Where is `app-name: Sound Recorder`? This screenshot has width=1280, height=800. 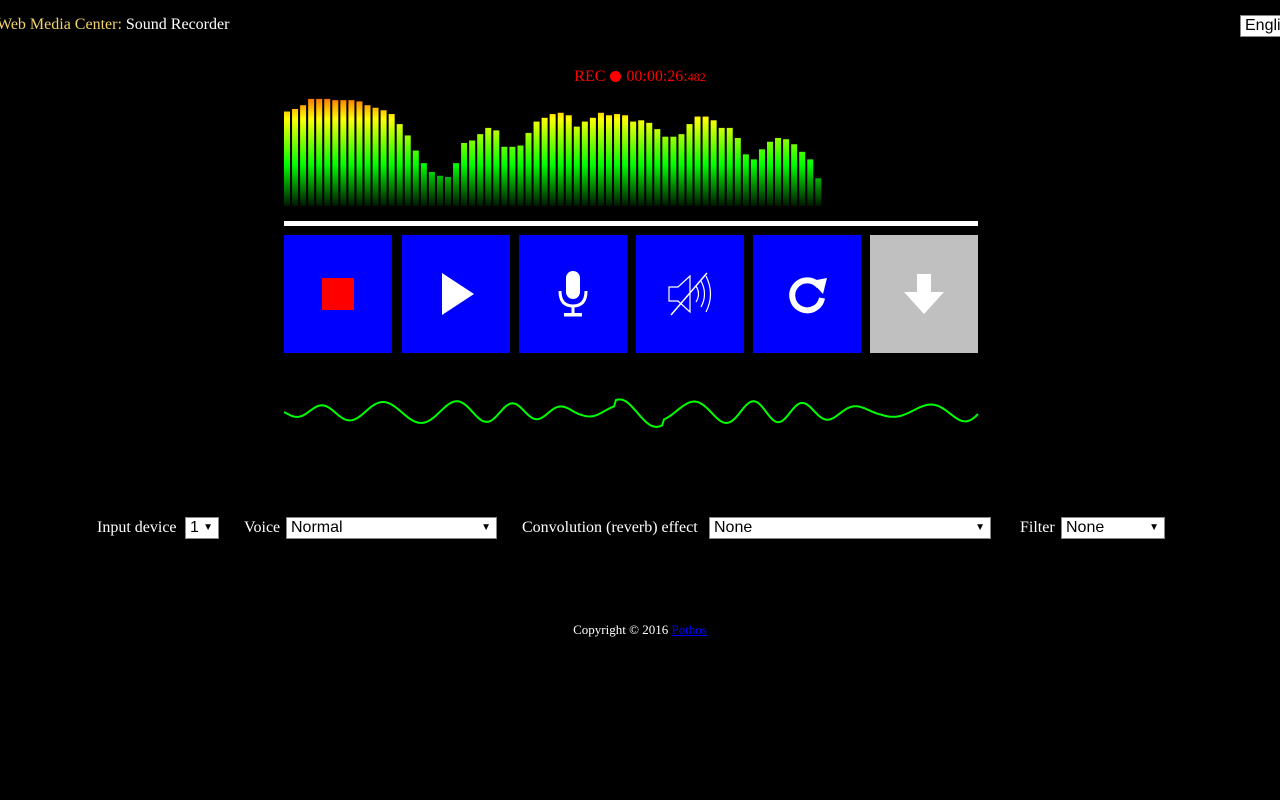
app-name: Sound Recorder is located at coordinates (177, 24).